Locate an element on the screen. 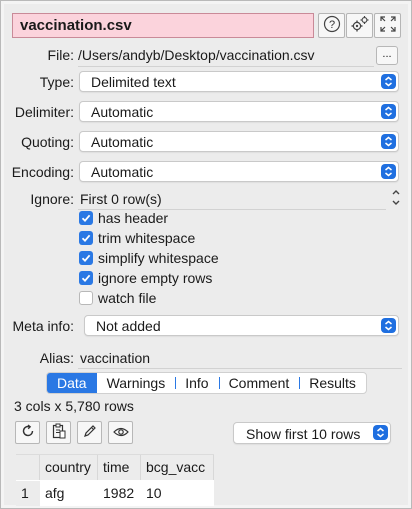 This screenshot has width=412, height=509. preview-button is located at coordinates (120, 432).